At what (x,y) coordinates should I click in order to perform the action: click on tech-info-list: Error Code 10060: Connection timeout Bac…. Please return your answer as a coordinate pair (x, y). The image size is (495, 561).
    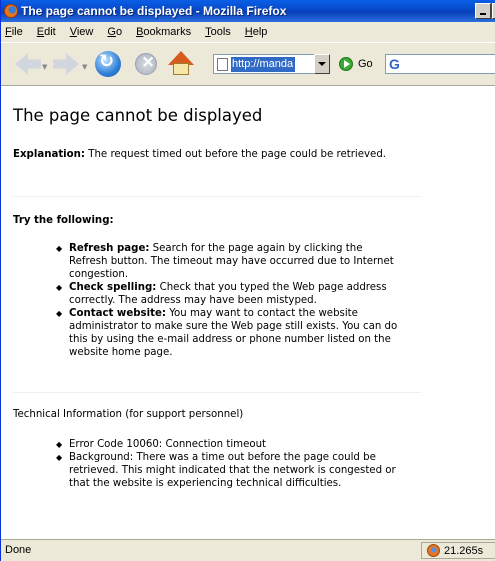
    Looking at the image, I should click on (235, 464).